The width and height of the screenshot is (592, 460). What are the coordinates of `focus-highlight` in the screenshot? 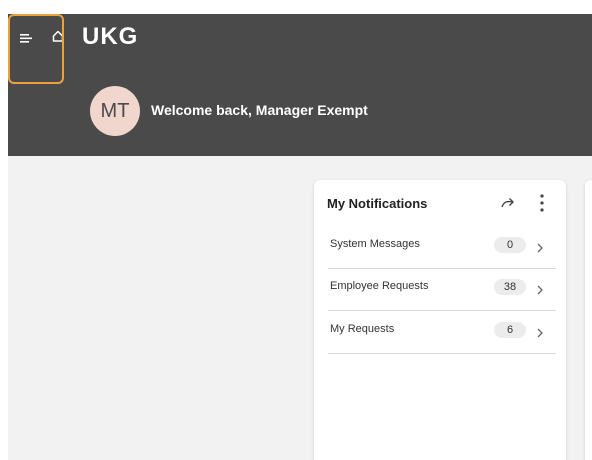 It's located at (36, 49).